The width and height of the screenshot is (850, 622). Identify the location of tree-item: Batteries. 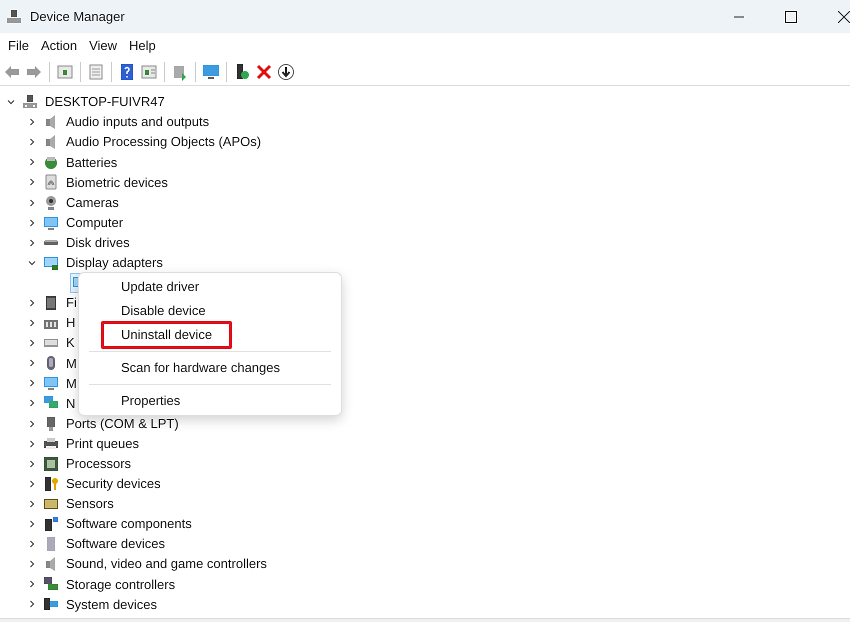
(92, 162).